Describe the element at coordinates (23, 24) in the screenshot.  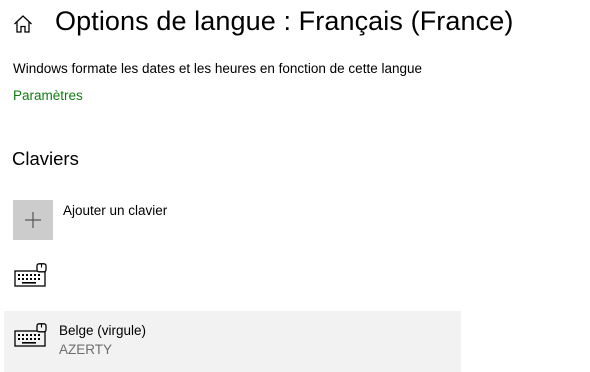
I see `home-icon` at that location.